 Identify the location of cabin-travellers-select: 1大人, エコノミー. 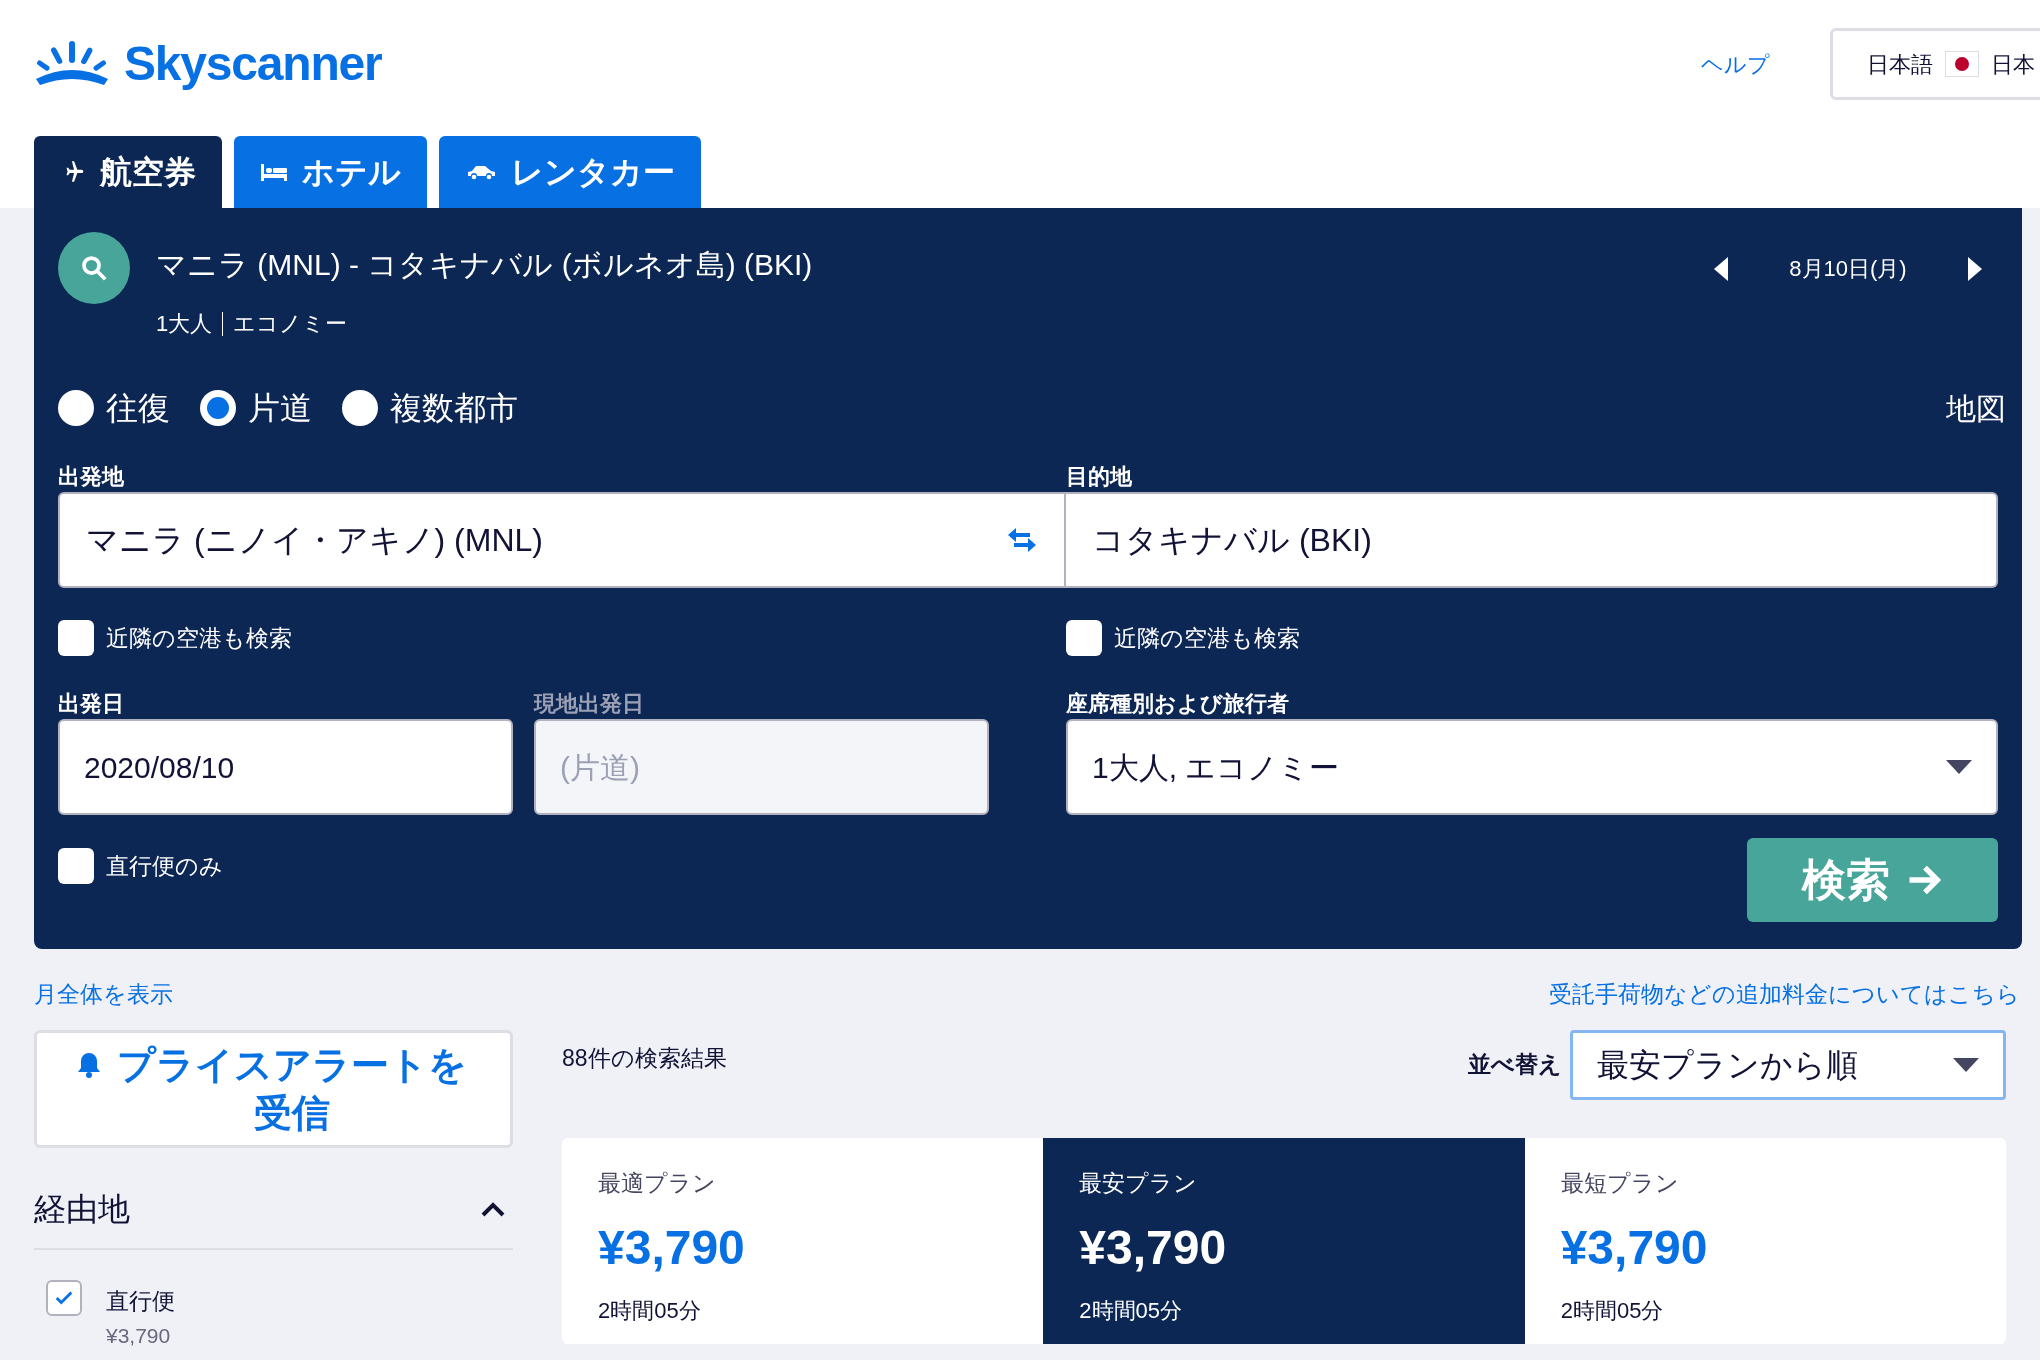
(1532, 767).